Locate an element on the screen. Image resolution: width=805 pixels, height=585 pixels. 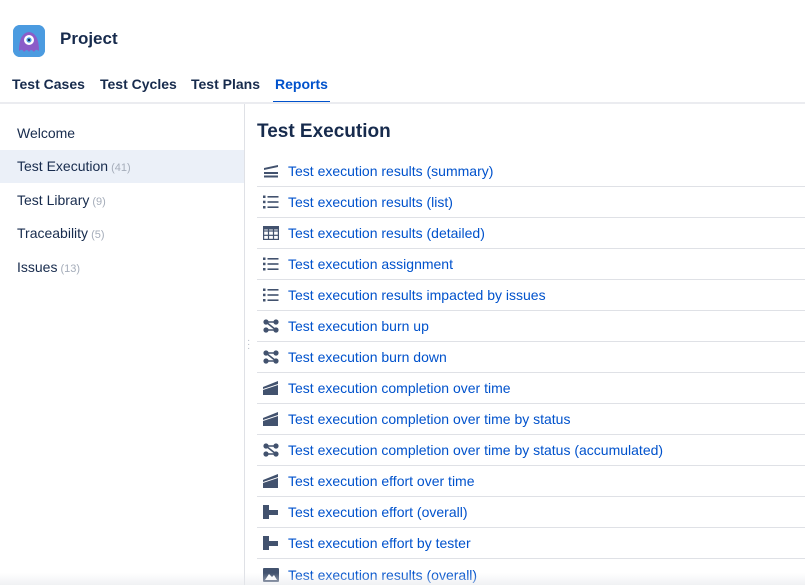
sidebar-item-traceability: Traceability (5) is located at coordinates (122, 233).